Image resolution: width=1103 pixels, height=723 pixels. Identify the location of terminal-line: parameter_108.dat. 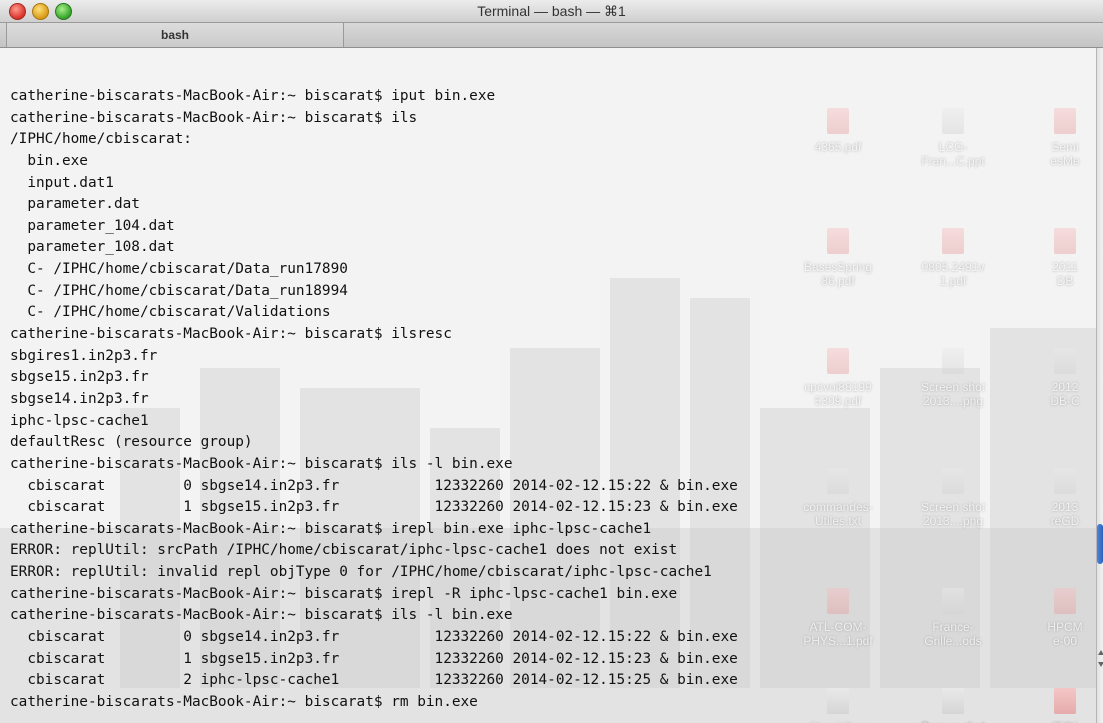
(92, 247).